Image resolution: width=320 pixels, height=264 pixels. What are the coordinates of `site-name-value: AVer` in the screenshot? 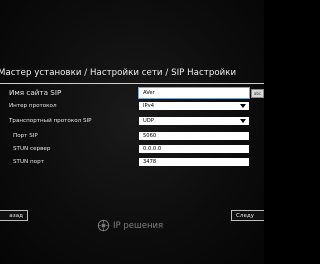 It's located at (149, 93).